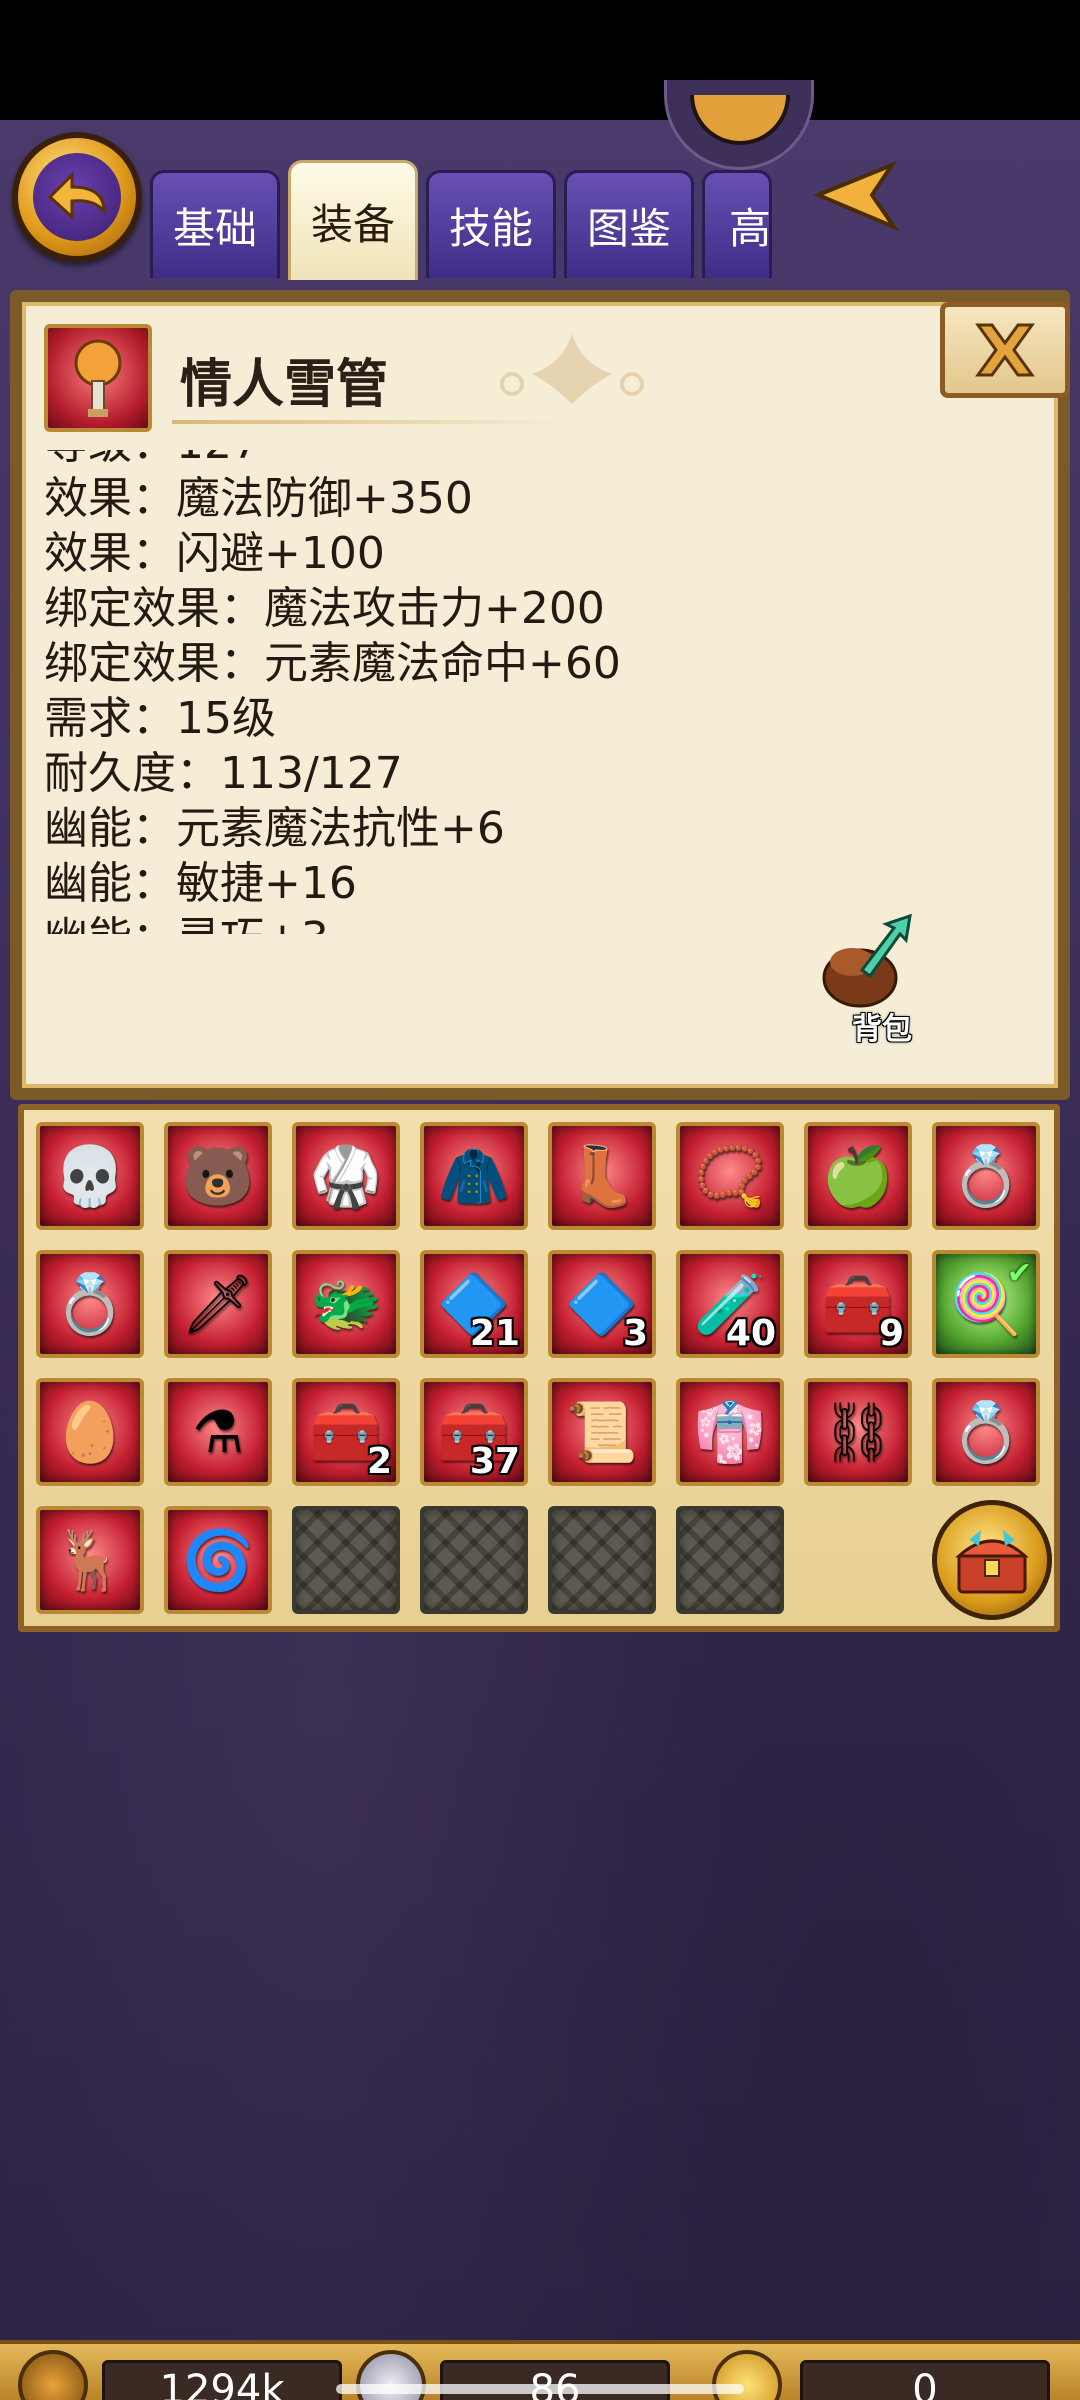 The image size is (1080, 2400). I want to click on inventory-slot: 🗡, so click(218, 1304).